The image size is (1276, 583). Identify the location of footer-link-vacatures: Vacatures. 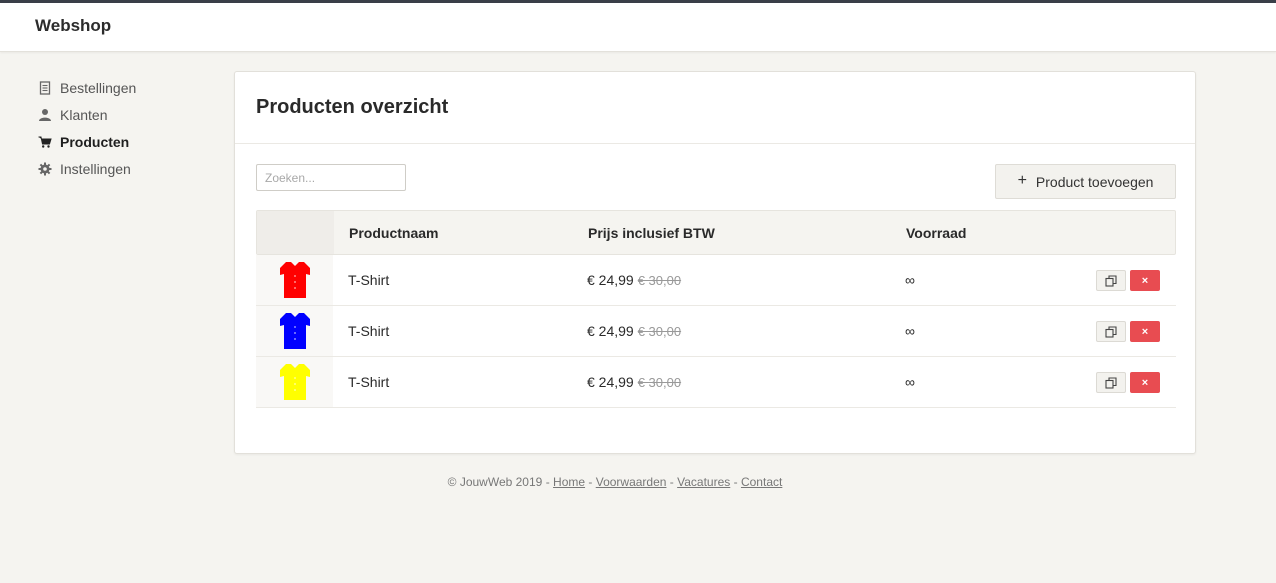
(703, 482).